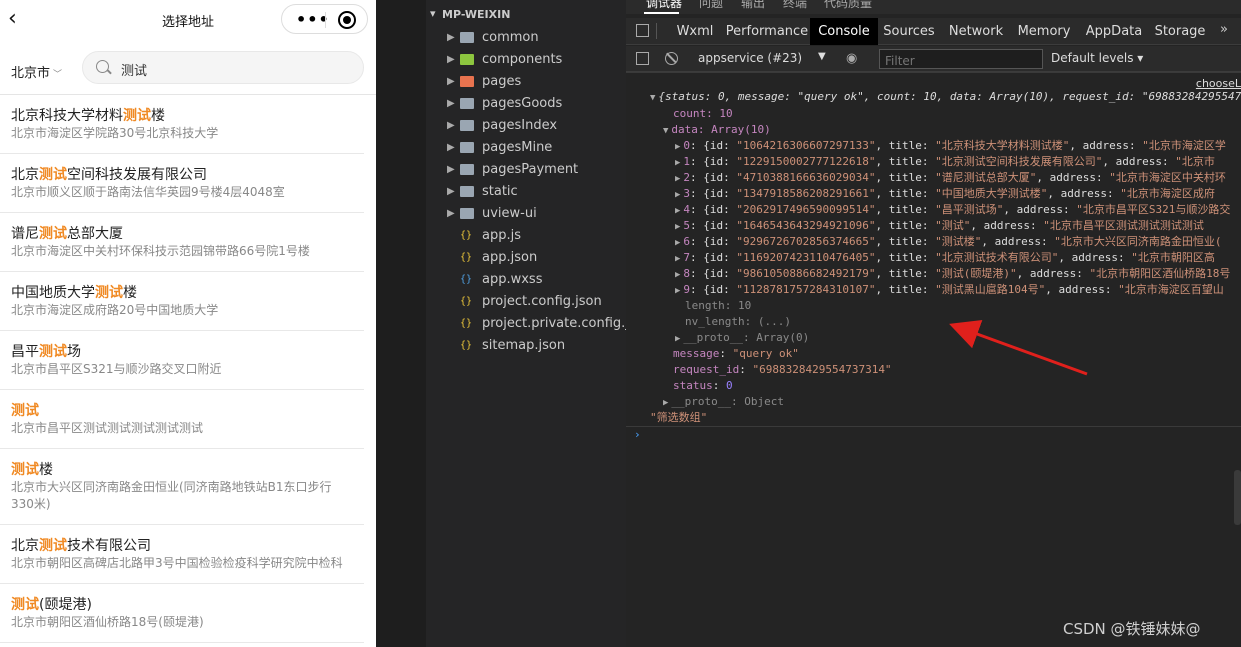  What do you see at coordinates (1237, 497) in the screenshot?
I see `console-scrollbar` at bounding box center [1237, 497].